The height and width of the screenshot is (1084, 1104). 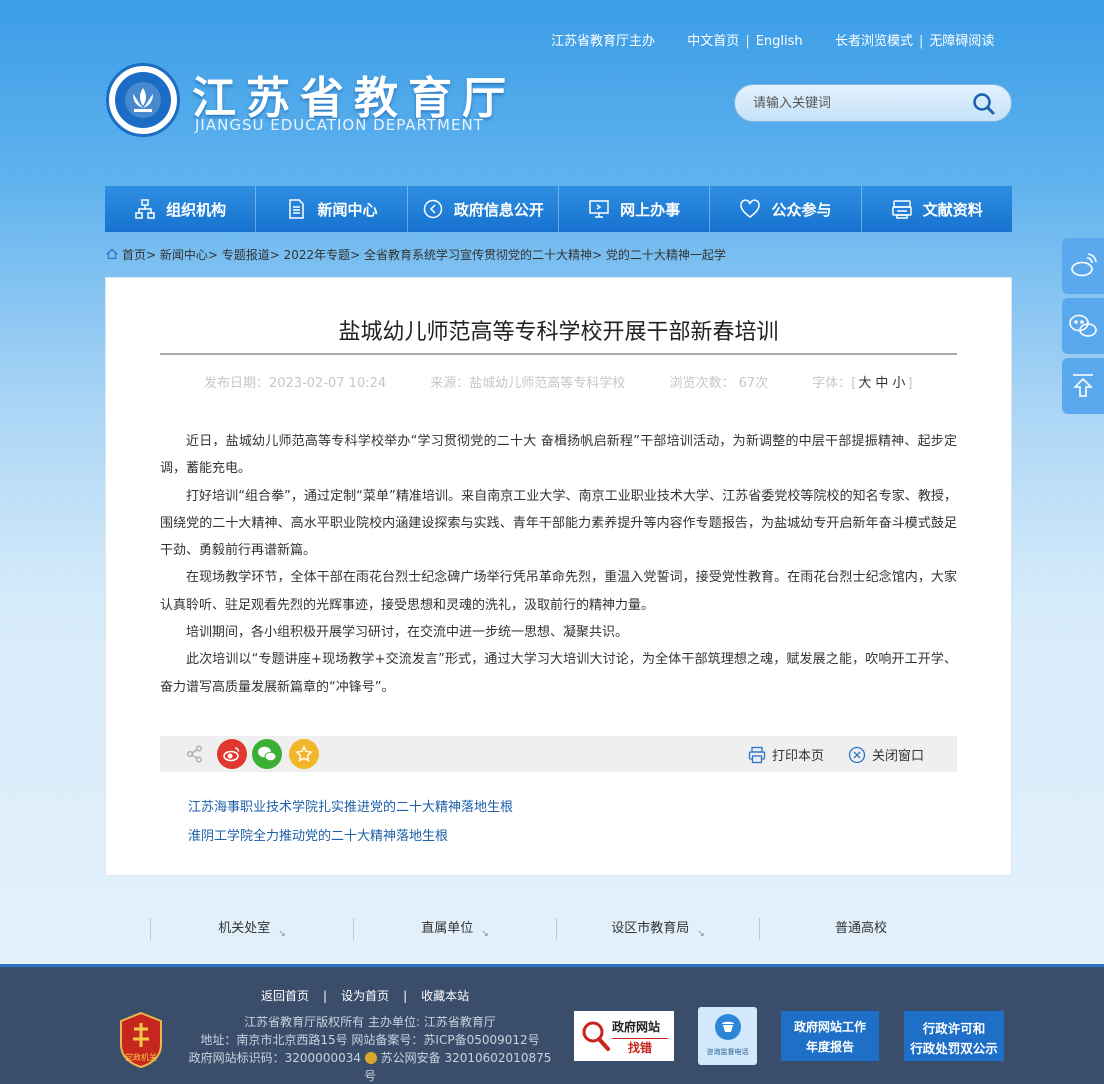 What do you see at coordinates (603, 41) in the screenshot?
I see `host-text: 江苏省教育厅主办` at bounding box center [603, 41].